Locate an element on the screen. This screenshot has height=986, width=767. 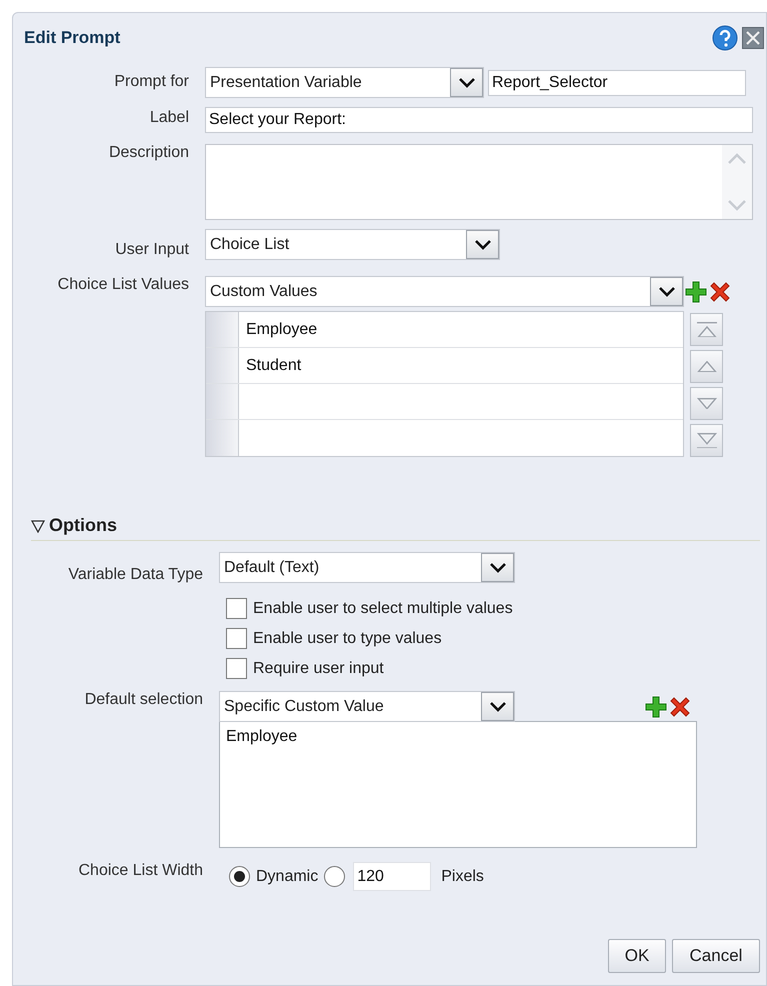
field-label: User Input is located at coordinates (152, 249).